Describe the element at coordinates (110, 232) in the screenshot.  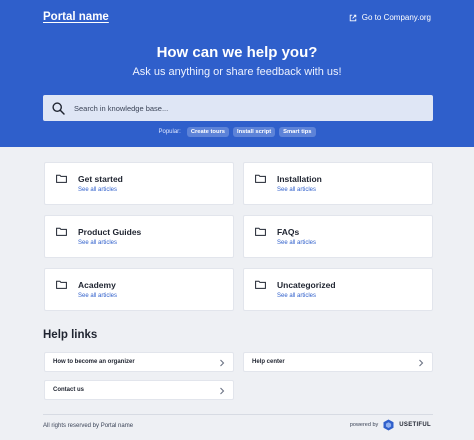
I see `category-title: Product Guides` at that location.